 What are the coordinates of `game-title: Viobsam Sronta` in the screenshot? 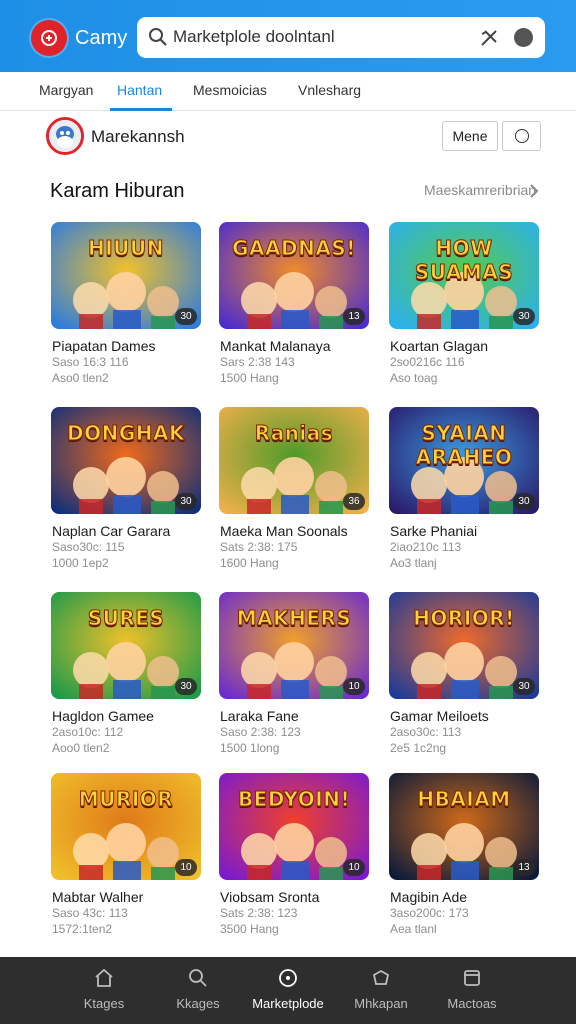 It's located at (269, 897).